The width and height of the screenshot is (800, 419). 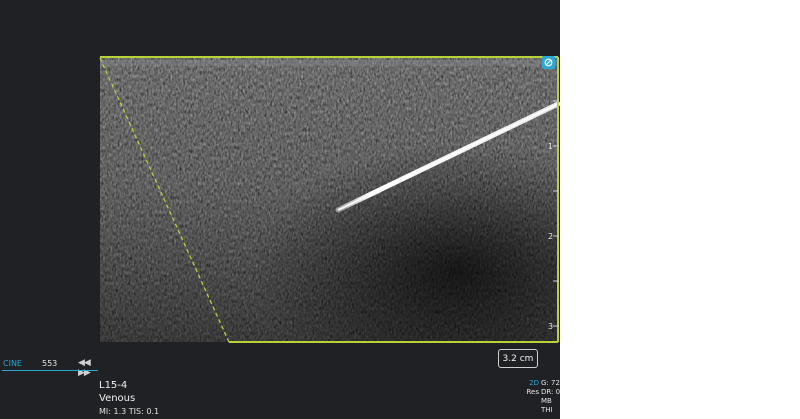 What do you see at coordinates (550, 236) in the screenshot?
I see `depth-label-2: 2` at bounding box center [550, 236].